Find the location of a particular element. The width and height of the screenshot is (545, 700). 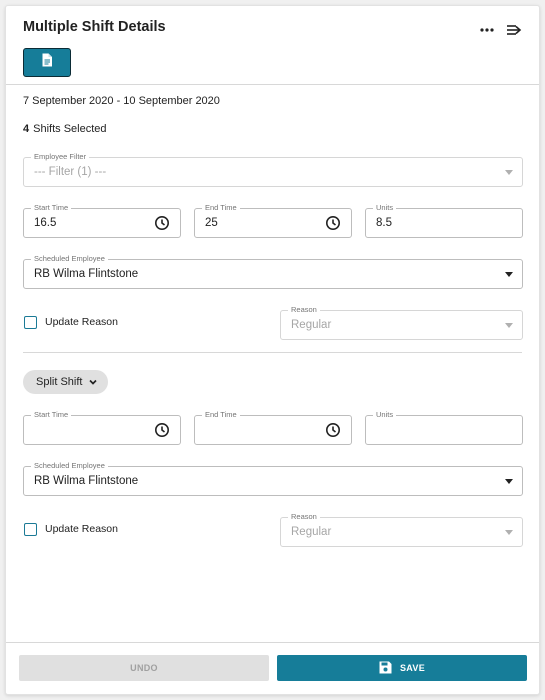

shifts-selected-label: Shifts Selected is located at coordinates (70, 129).